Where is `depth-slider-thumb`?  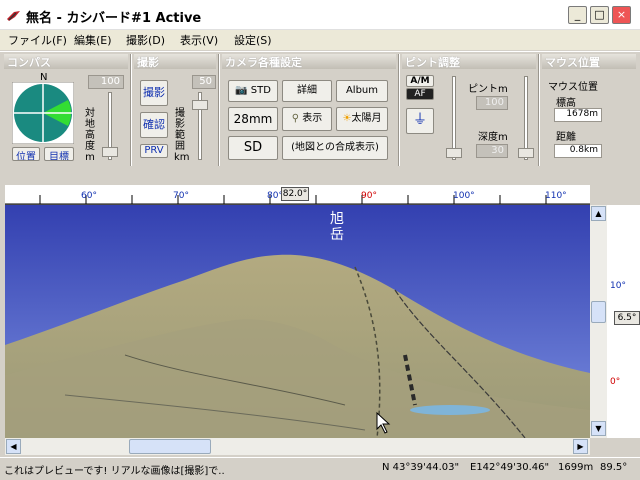
depth-slider-thumb is located at coordinates (526, 153).